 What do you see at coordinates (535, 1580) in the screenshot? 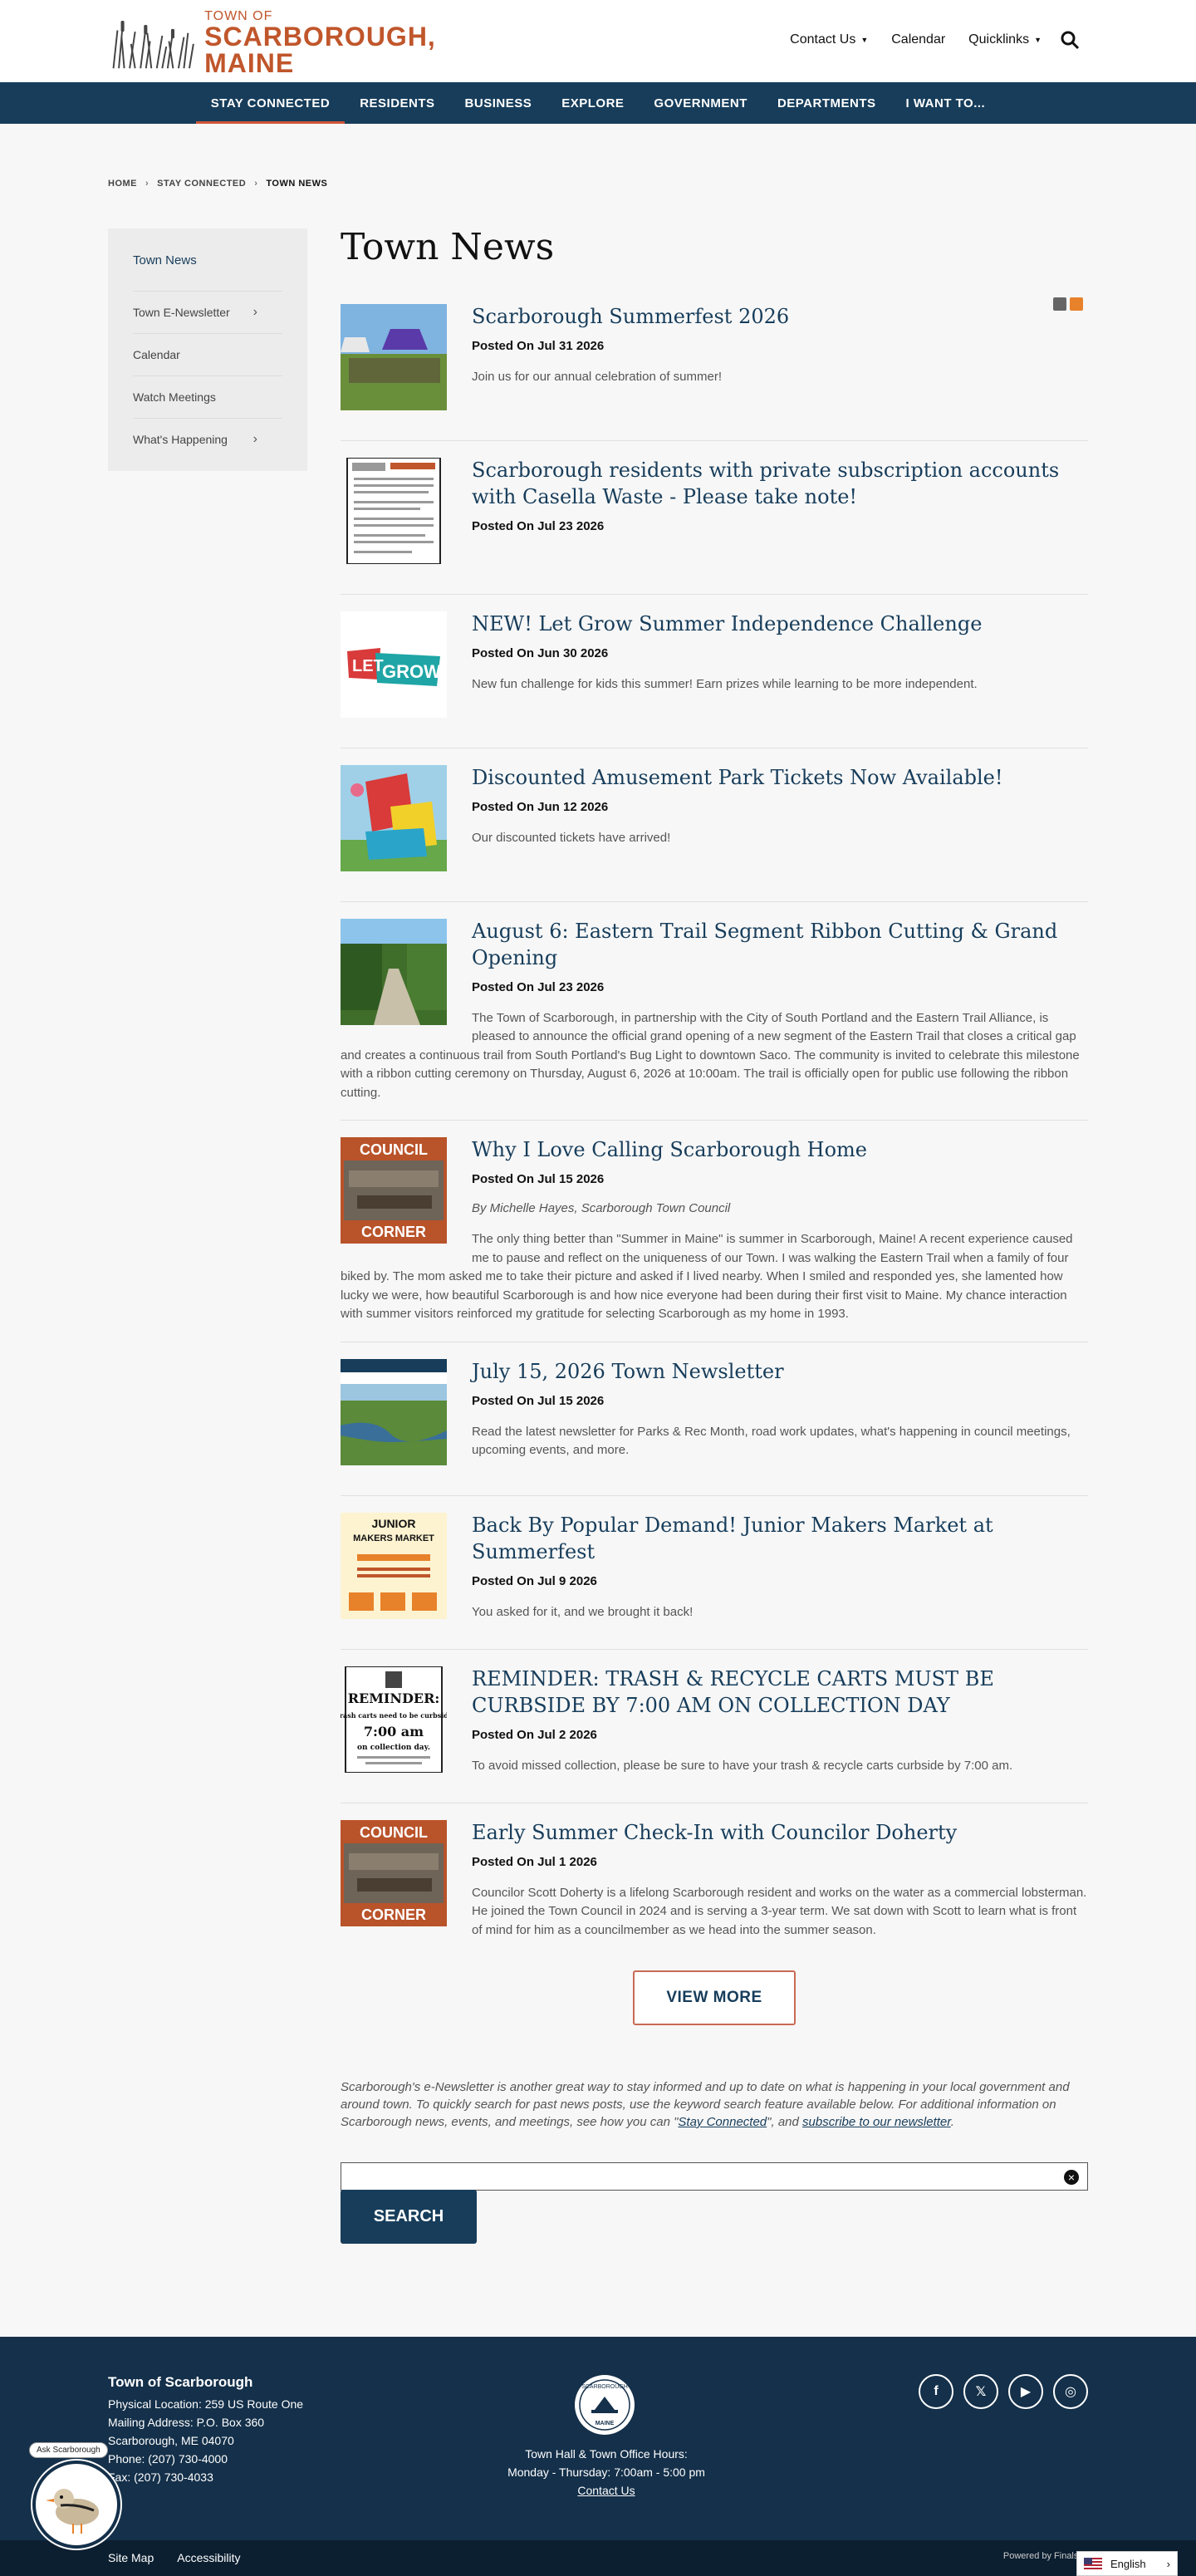
I see `news-date: Posted On Jul 9 2026` at bounding box center [535, 1580].